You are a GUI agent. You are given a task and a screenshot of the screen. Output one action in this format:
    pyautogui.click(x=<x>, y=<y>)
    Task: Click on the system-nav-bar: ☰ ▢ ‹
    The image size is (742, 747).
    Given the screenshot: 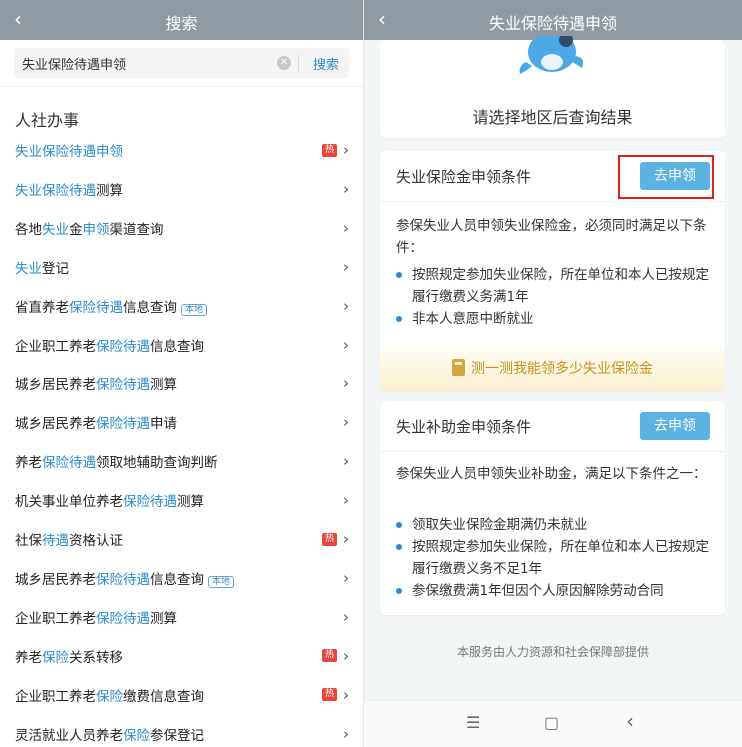 What is the action you would take?
    pyautogui.click(x=553, y=723)
    